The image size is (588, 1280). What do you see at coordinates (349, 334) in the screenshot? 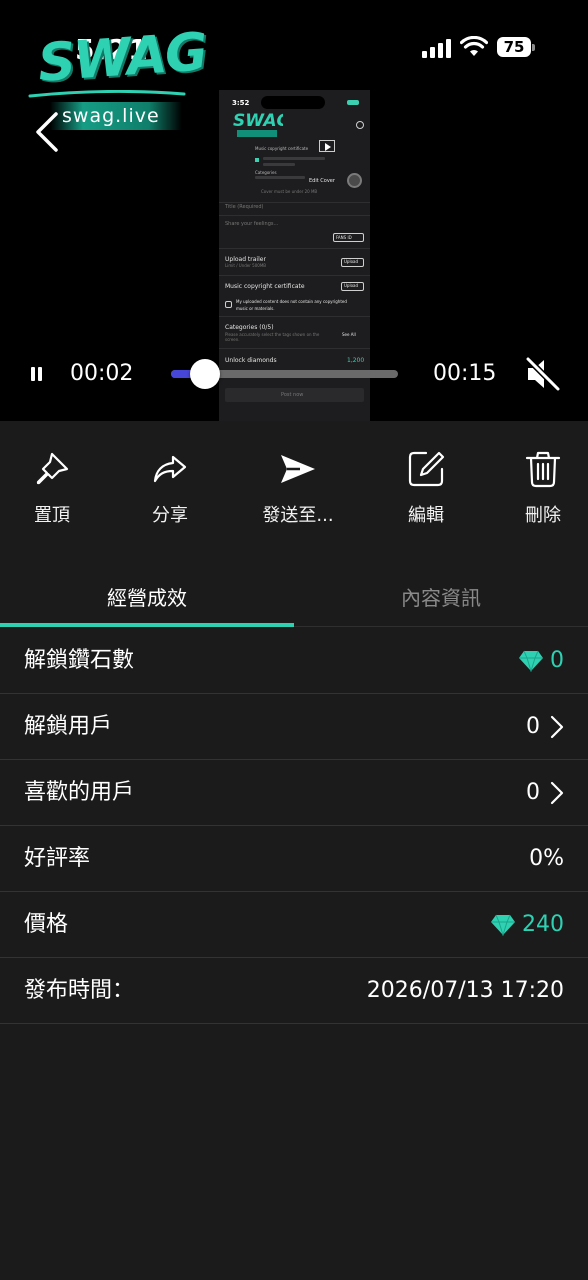
I see `preview-see-all: See All` at bounding box center [349, 334].